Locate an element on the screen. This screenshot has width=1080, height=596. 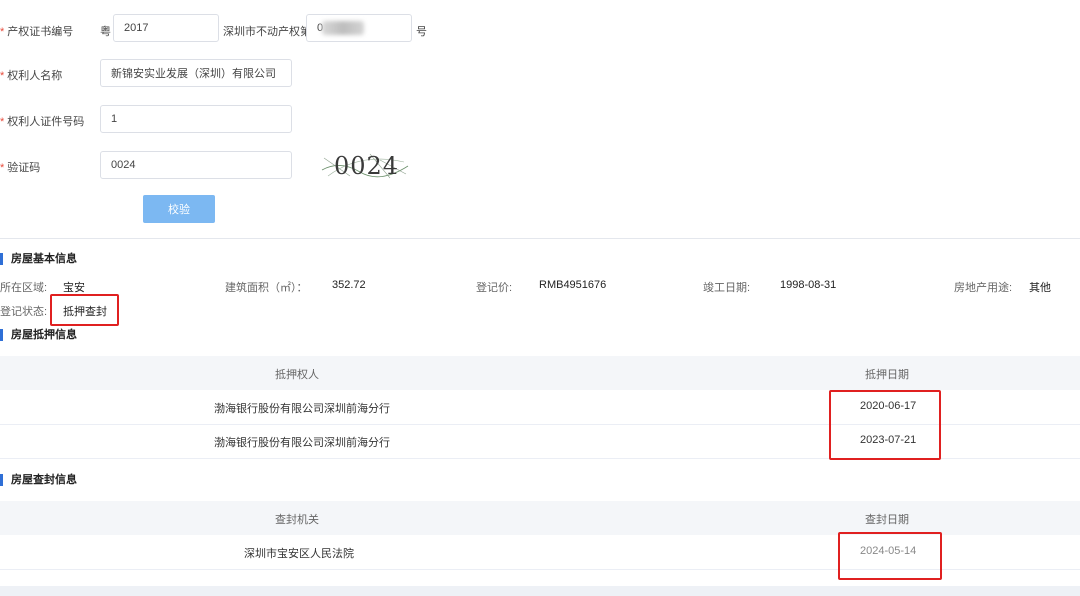
page-footer-strip is located at coordinates (540, 591).